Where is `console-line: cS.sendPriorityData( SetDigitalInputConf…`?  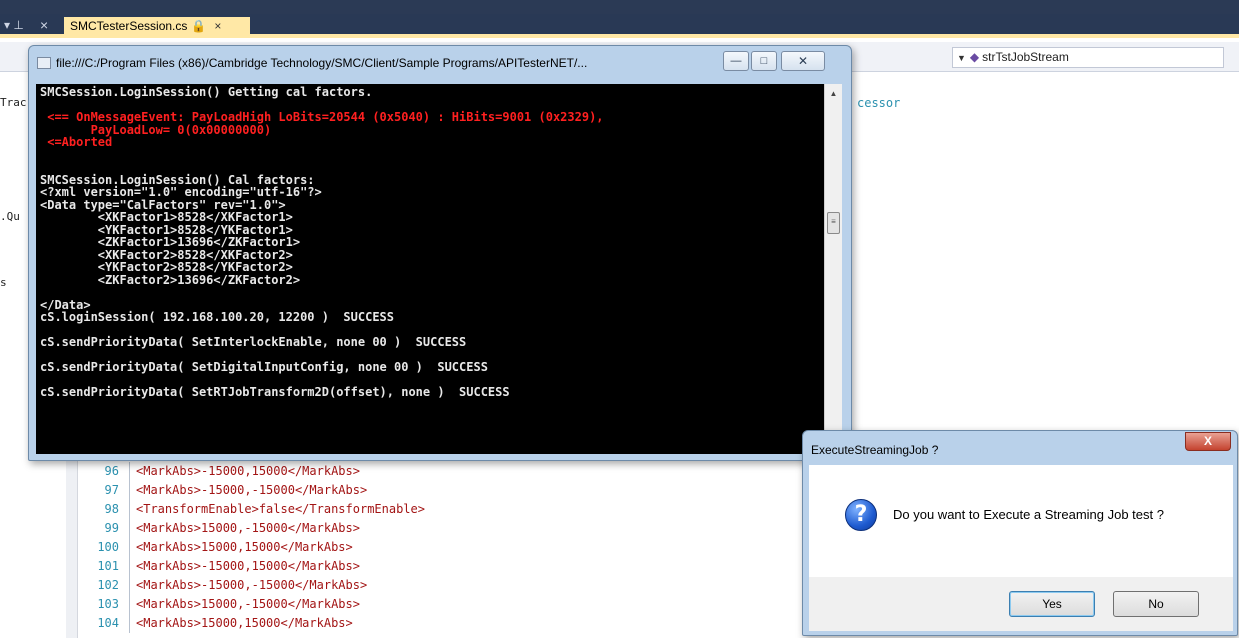 console-line: cS.sendPriorityData( SetDigitalInputConf… is located at coordinates (264, 367).